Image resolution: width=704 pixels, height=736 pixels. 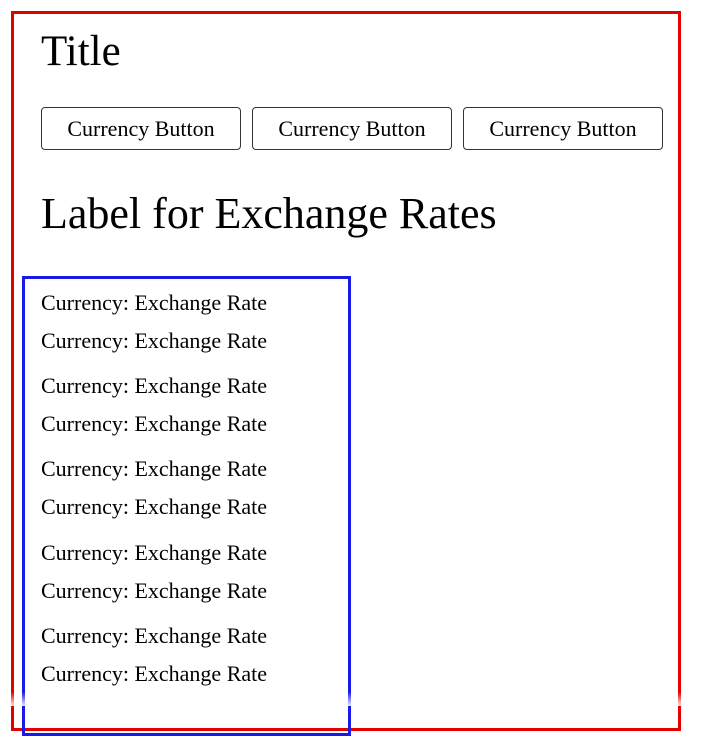 I want to click on rate-item-6: Currency: Exchange Rate, so click(x=154, y=506).